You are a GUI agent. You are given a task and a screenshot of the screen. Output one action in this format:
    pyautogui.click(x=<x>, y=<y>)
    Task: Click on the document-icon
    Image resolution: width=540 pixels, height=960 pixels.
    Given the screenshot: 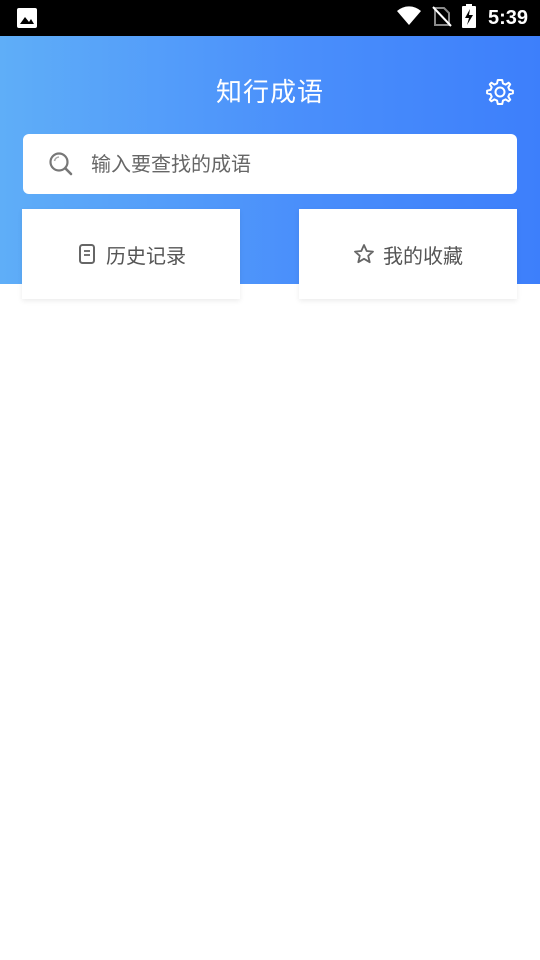 What is the action you would take?
    pyautogui.click(x=87, y=254)
    